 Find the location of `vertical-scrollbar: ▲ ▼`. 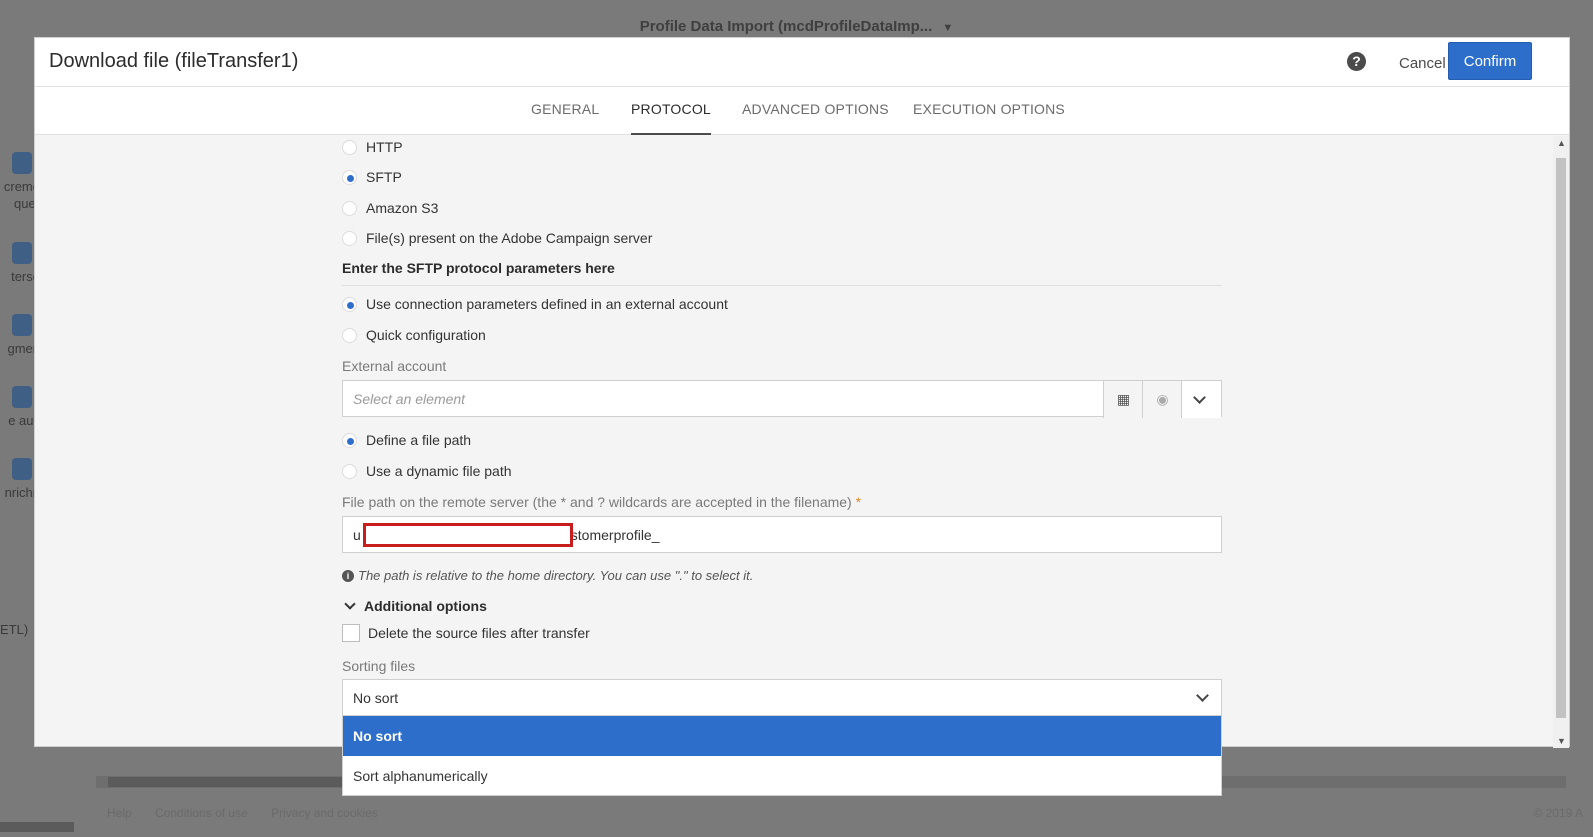

vertical-scrollbar: ▲ ▼ is located at coordinates (1561, 442).